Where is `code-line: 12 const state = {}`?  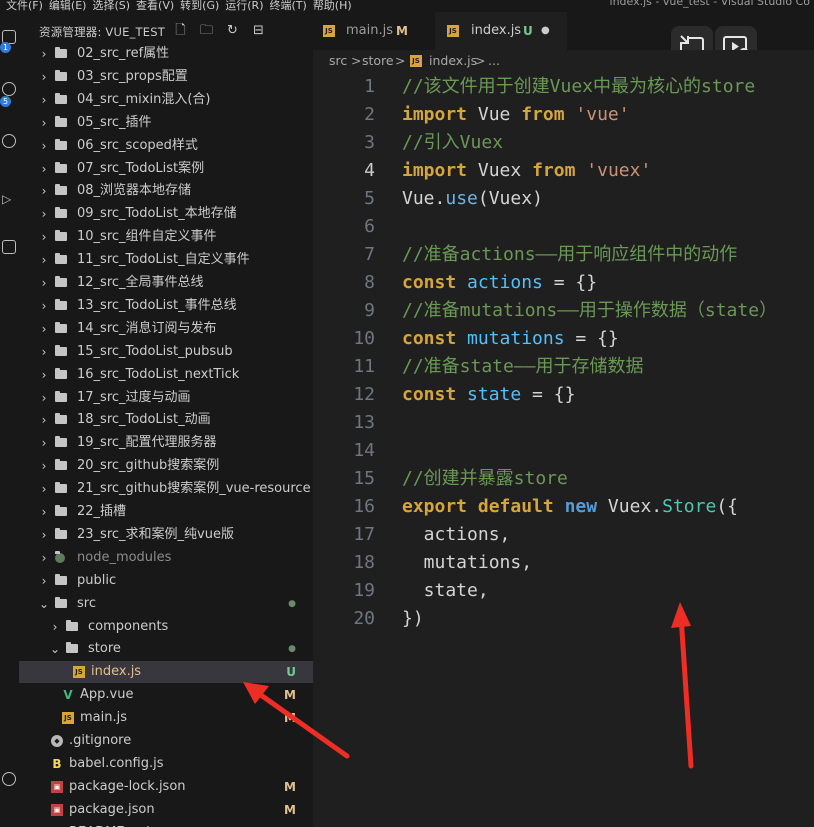
code-line: 12 const state = {} is located at coordinates (563, 395).